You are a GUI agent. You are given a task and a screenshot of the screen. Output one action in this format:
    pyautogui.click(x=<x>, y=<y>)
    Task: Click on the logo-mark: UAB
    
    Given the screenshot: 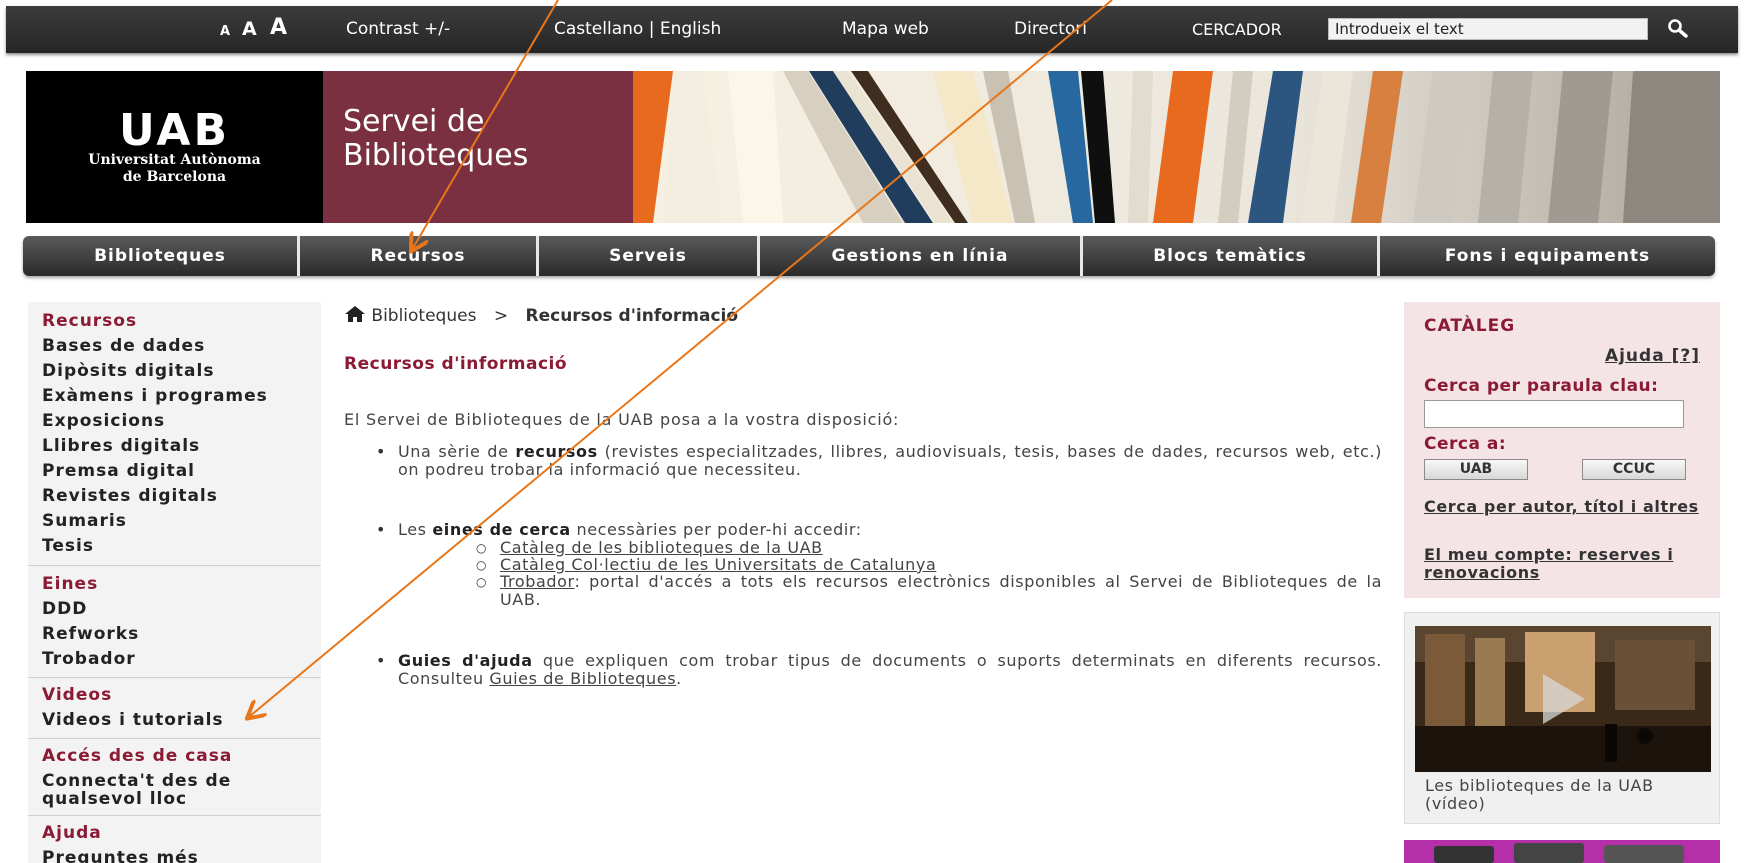 What is the action you would take?
    pyautogui.click(x=174, y=130)
    